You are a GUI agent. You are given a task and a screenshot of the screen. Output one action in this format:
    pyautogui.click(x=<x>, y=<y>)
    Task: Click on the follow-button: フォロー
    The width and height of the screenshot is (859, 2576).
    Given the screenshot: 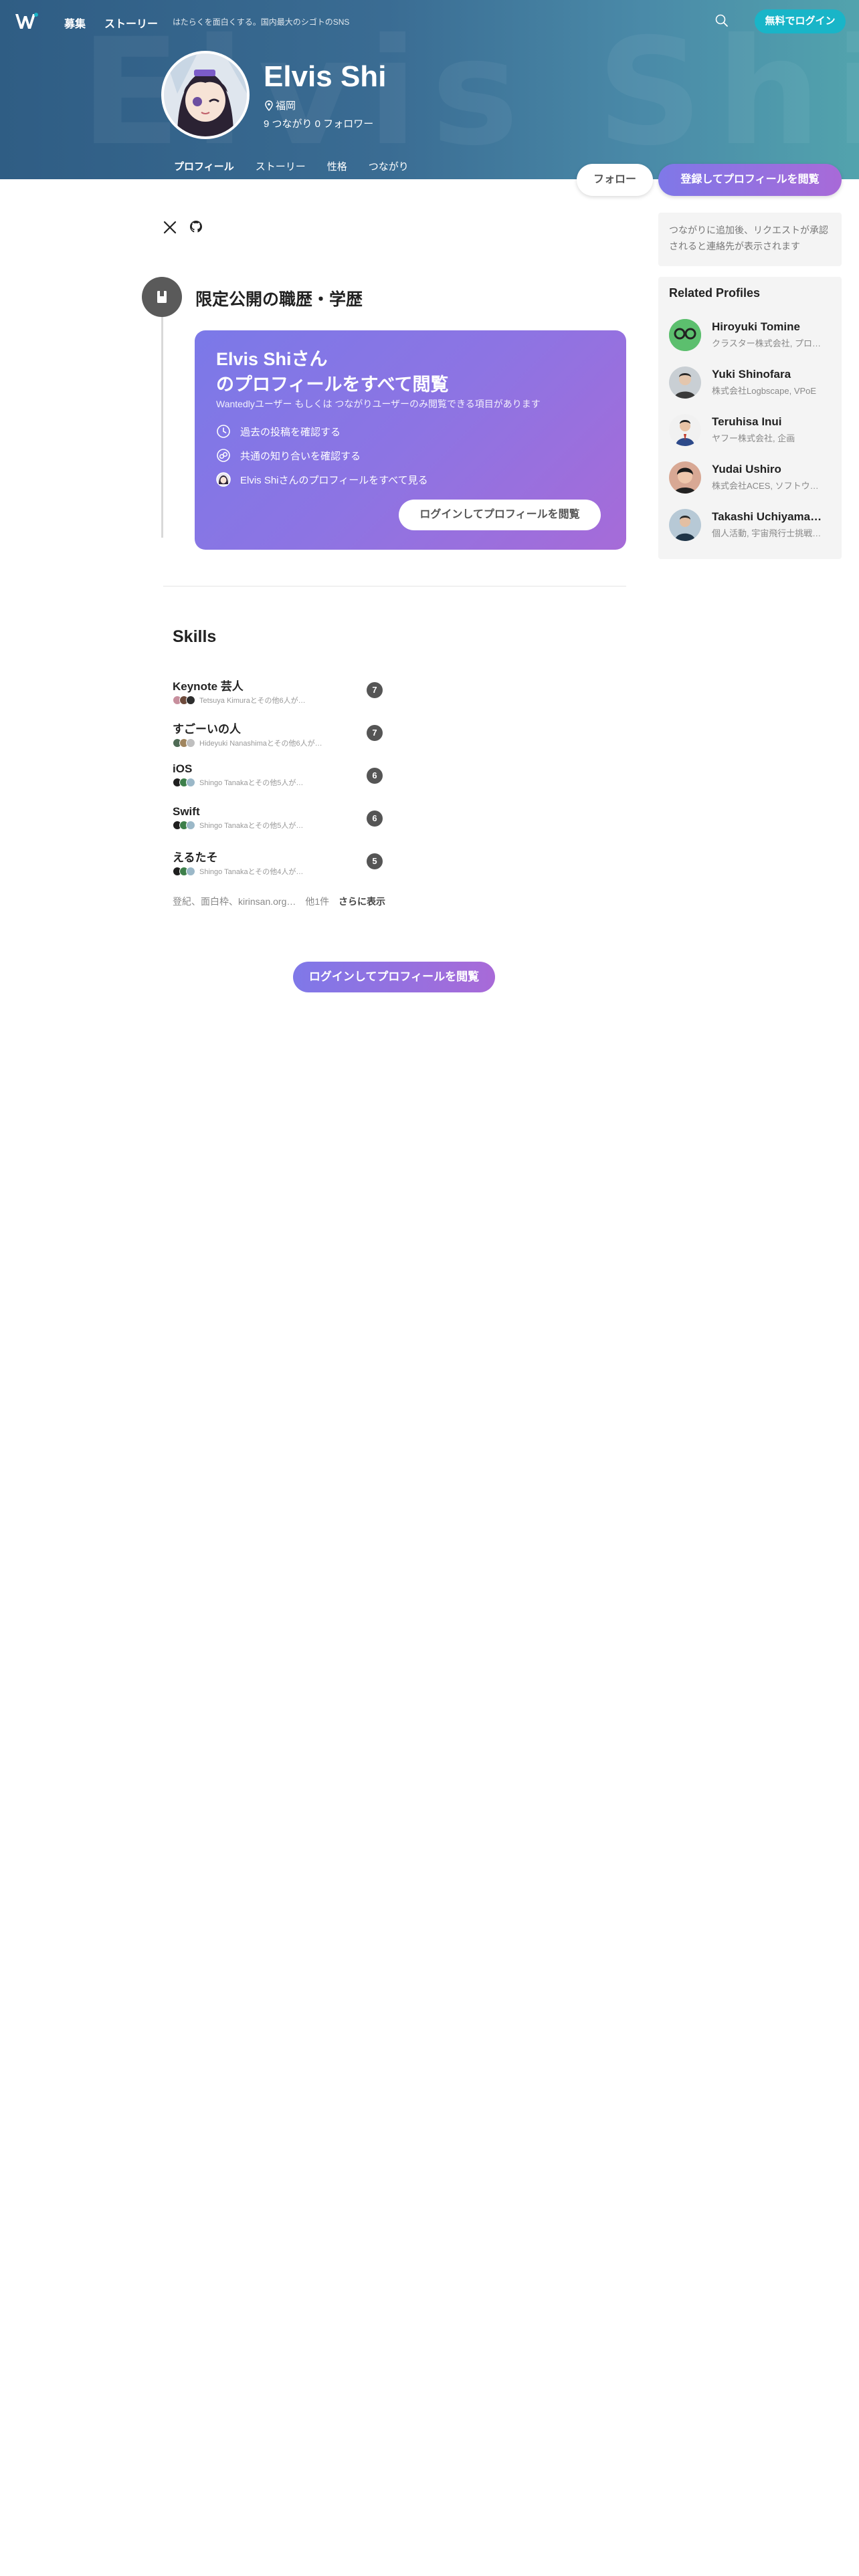 What is the action you would take?
    pyautogui.click(x=615, y=180)
    